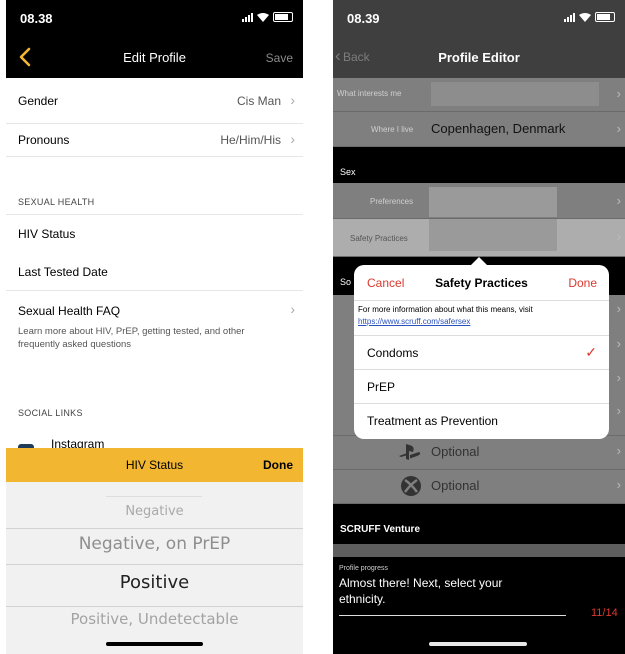 The image size is (625, 654). Describe the element at coordinates (455, 485) in the screenshot. I see `xbox-value: Optional` at that location.